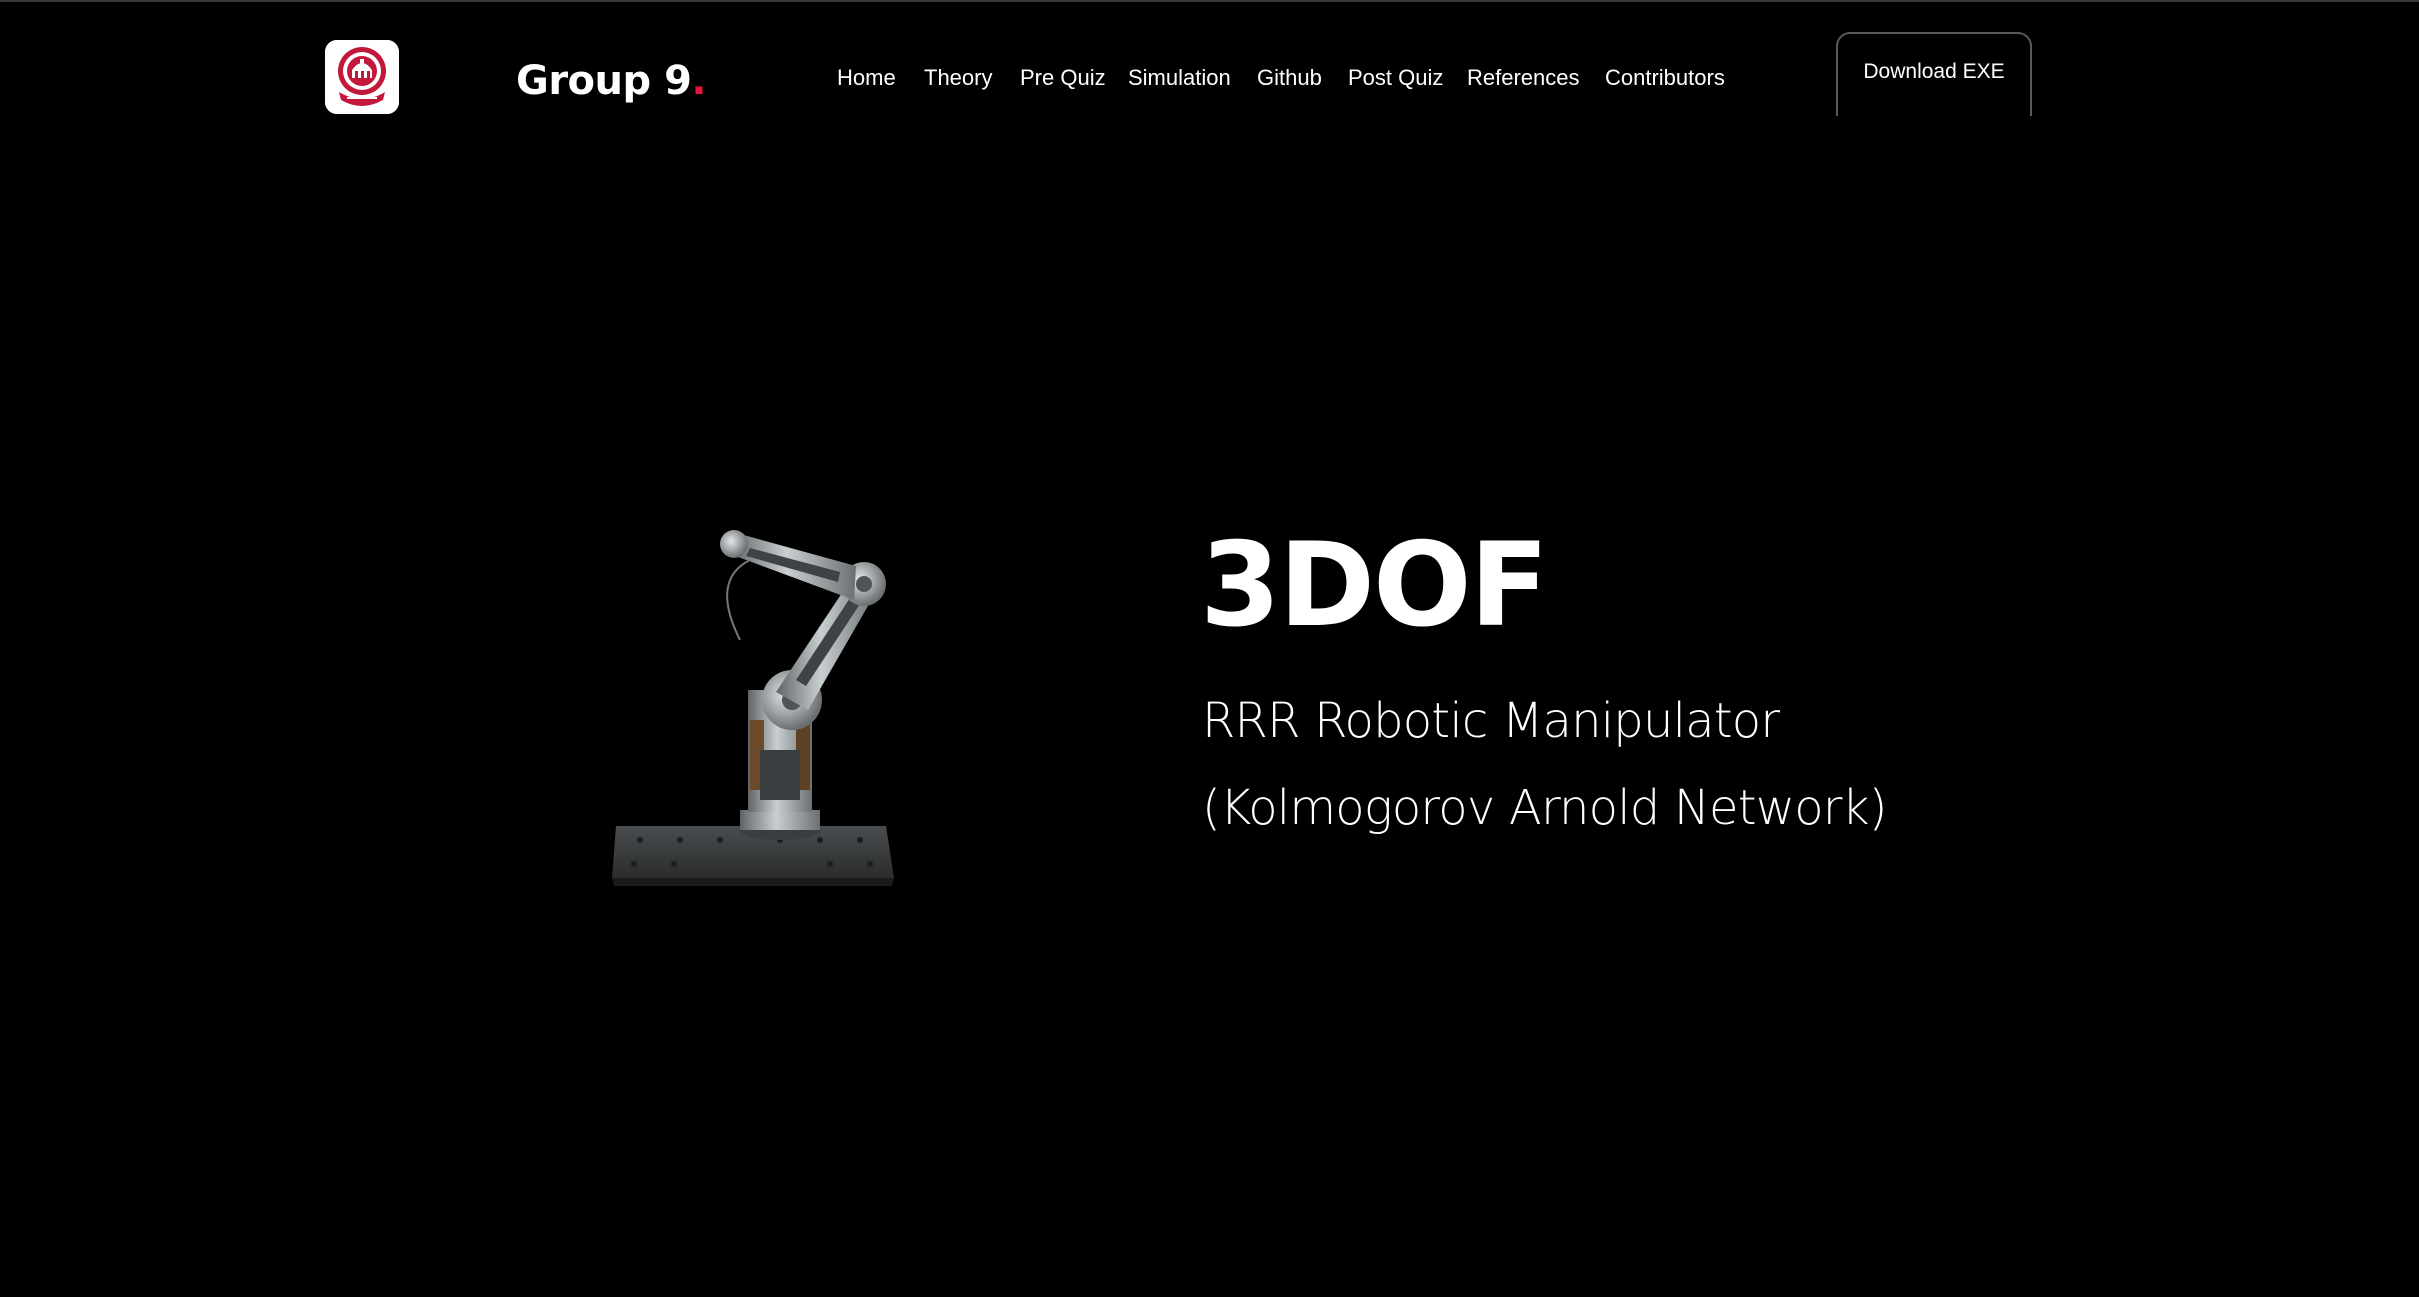 This screenshot has width=2419, height=1297. What do you see at coordinates (958, 78) in the screenshot?
I see `nav-theory: Theory` at bounding box center [958, 78].